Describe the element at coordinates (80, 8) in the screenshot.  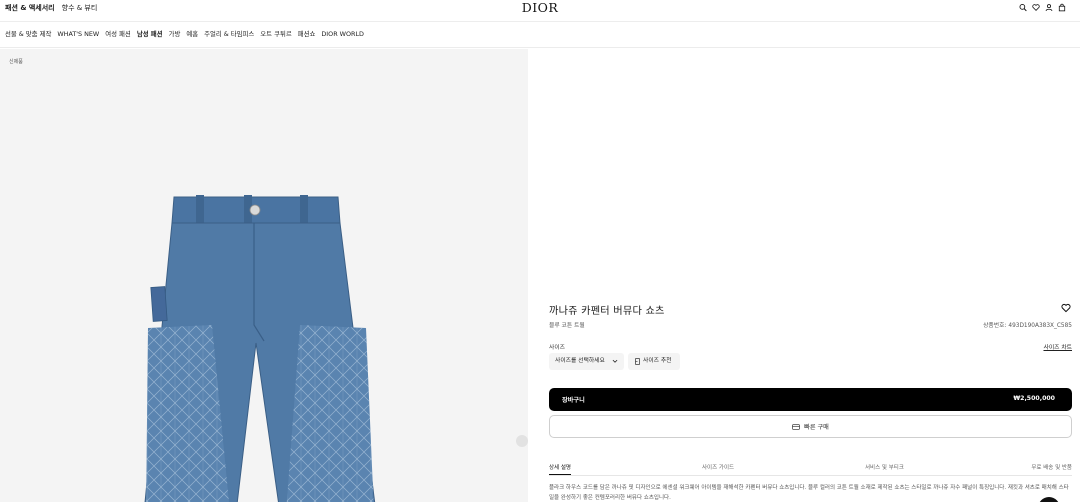
I see `top-link-beauty: 향수 & 뷰티` at that location.